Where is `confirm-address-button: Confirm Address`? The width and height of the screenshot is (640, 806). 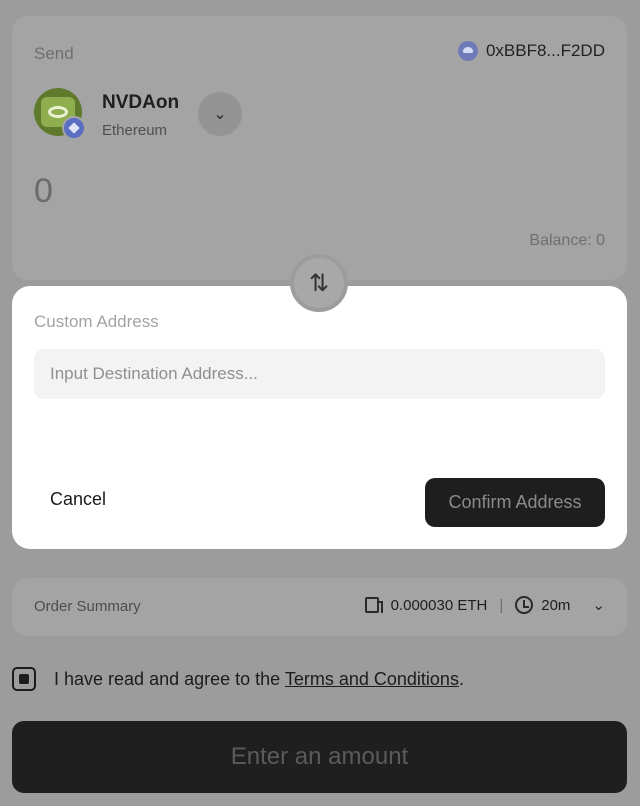
confirm-address-button: Confirm Address is located at coordinates (515, 502).